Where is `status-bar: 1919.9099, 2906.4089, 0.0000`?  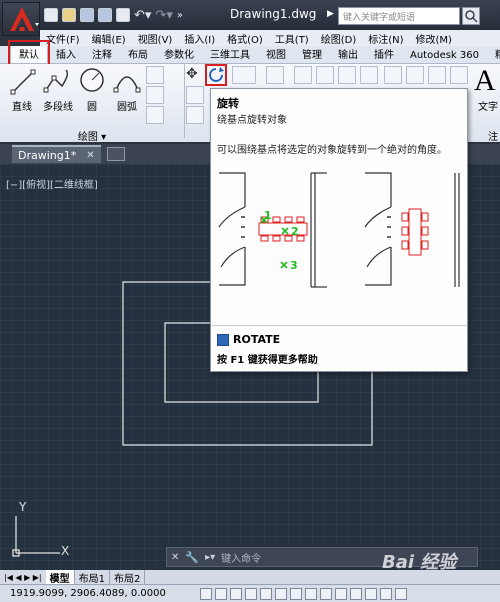
status-bar: 1919.9099, 2906.4089, 0.0000 is located at coordinates (250, 593).